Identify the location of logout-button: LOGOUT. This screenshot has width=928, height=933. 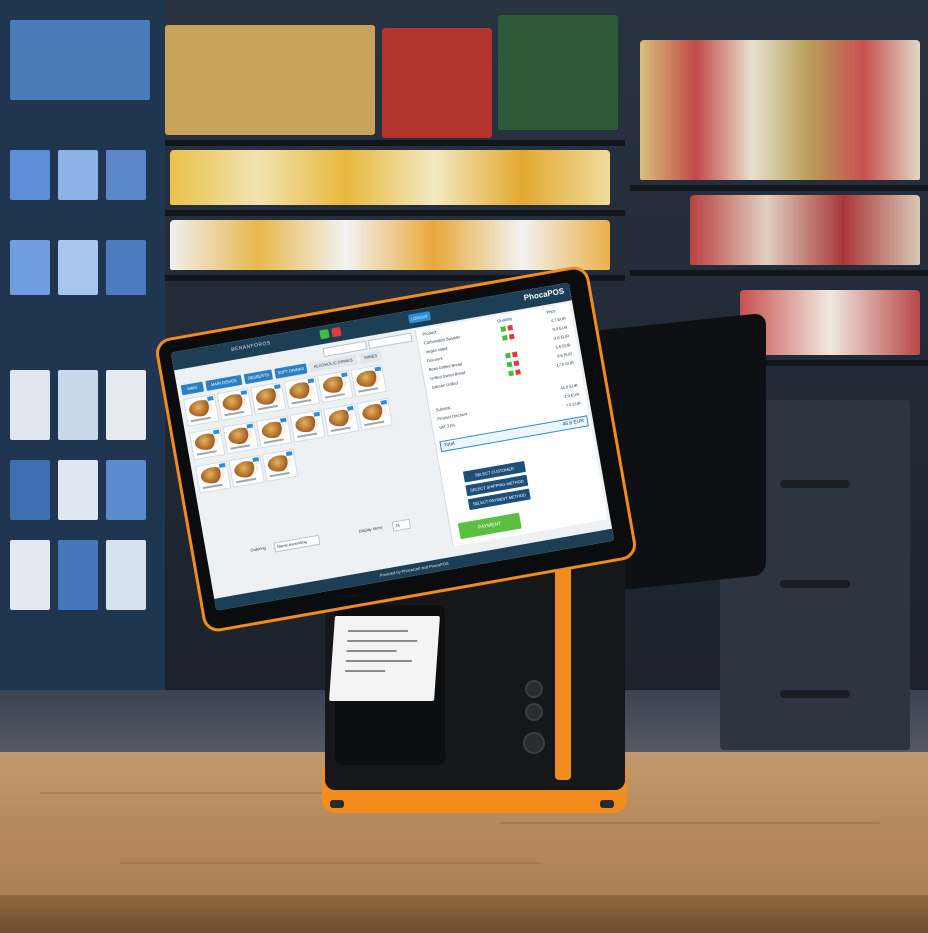
(419, 317).